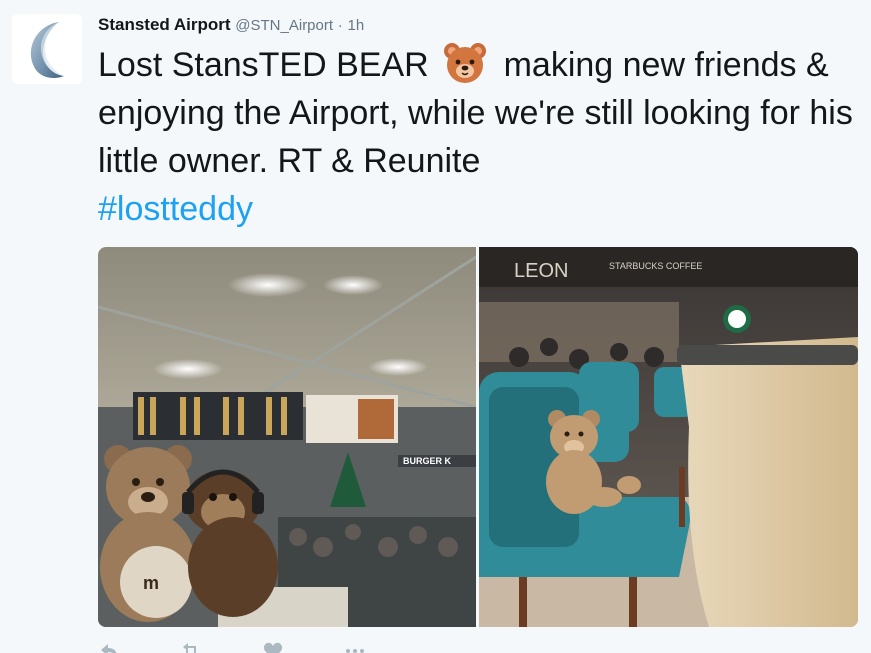 This screenshot has width=871, height=653. What do you see at coordinates (151, 583) in the screenshot?
I see `svg-text: m` at bounding box center [151, 583].